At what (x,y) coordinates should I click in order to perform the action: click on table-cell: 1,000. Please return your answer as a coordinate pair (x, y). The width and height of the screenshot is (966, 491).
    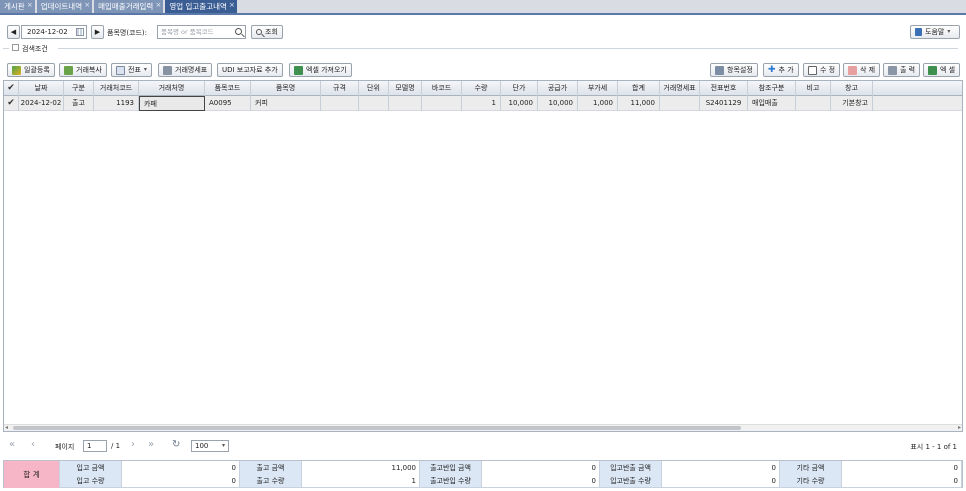
    Looking at the image, I should click on (598, 103).